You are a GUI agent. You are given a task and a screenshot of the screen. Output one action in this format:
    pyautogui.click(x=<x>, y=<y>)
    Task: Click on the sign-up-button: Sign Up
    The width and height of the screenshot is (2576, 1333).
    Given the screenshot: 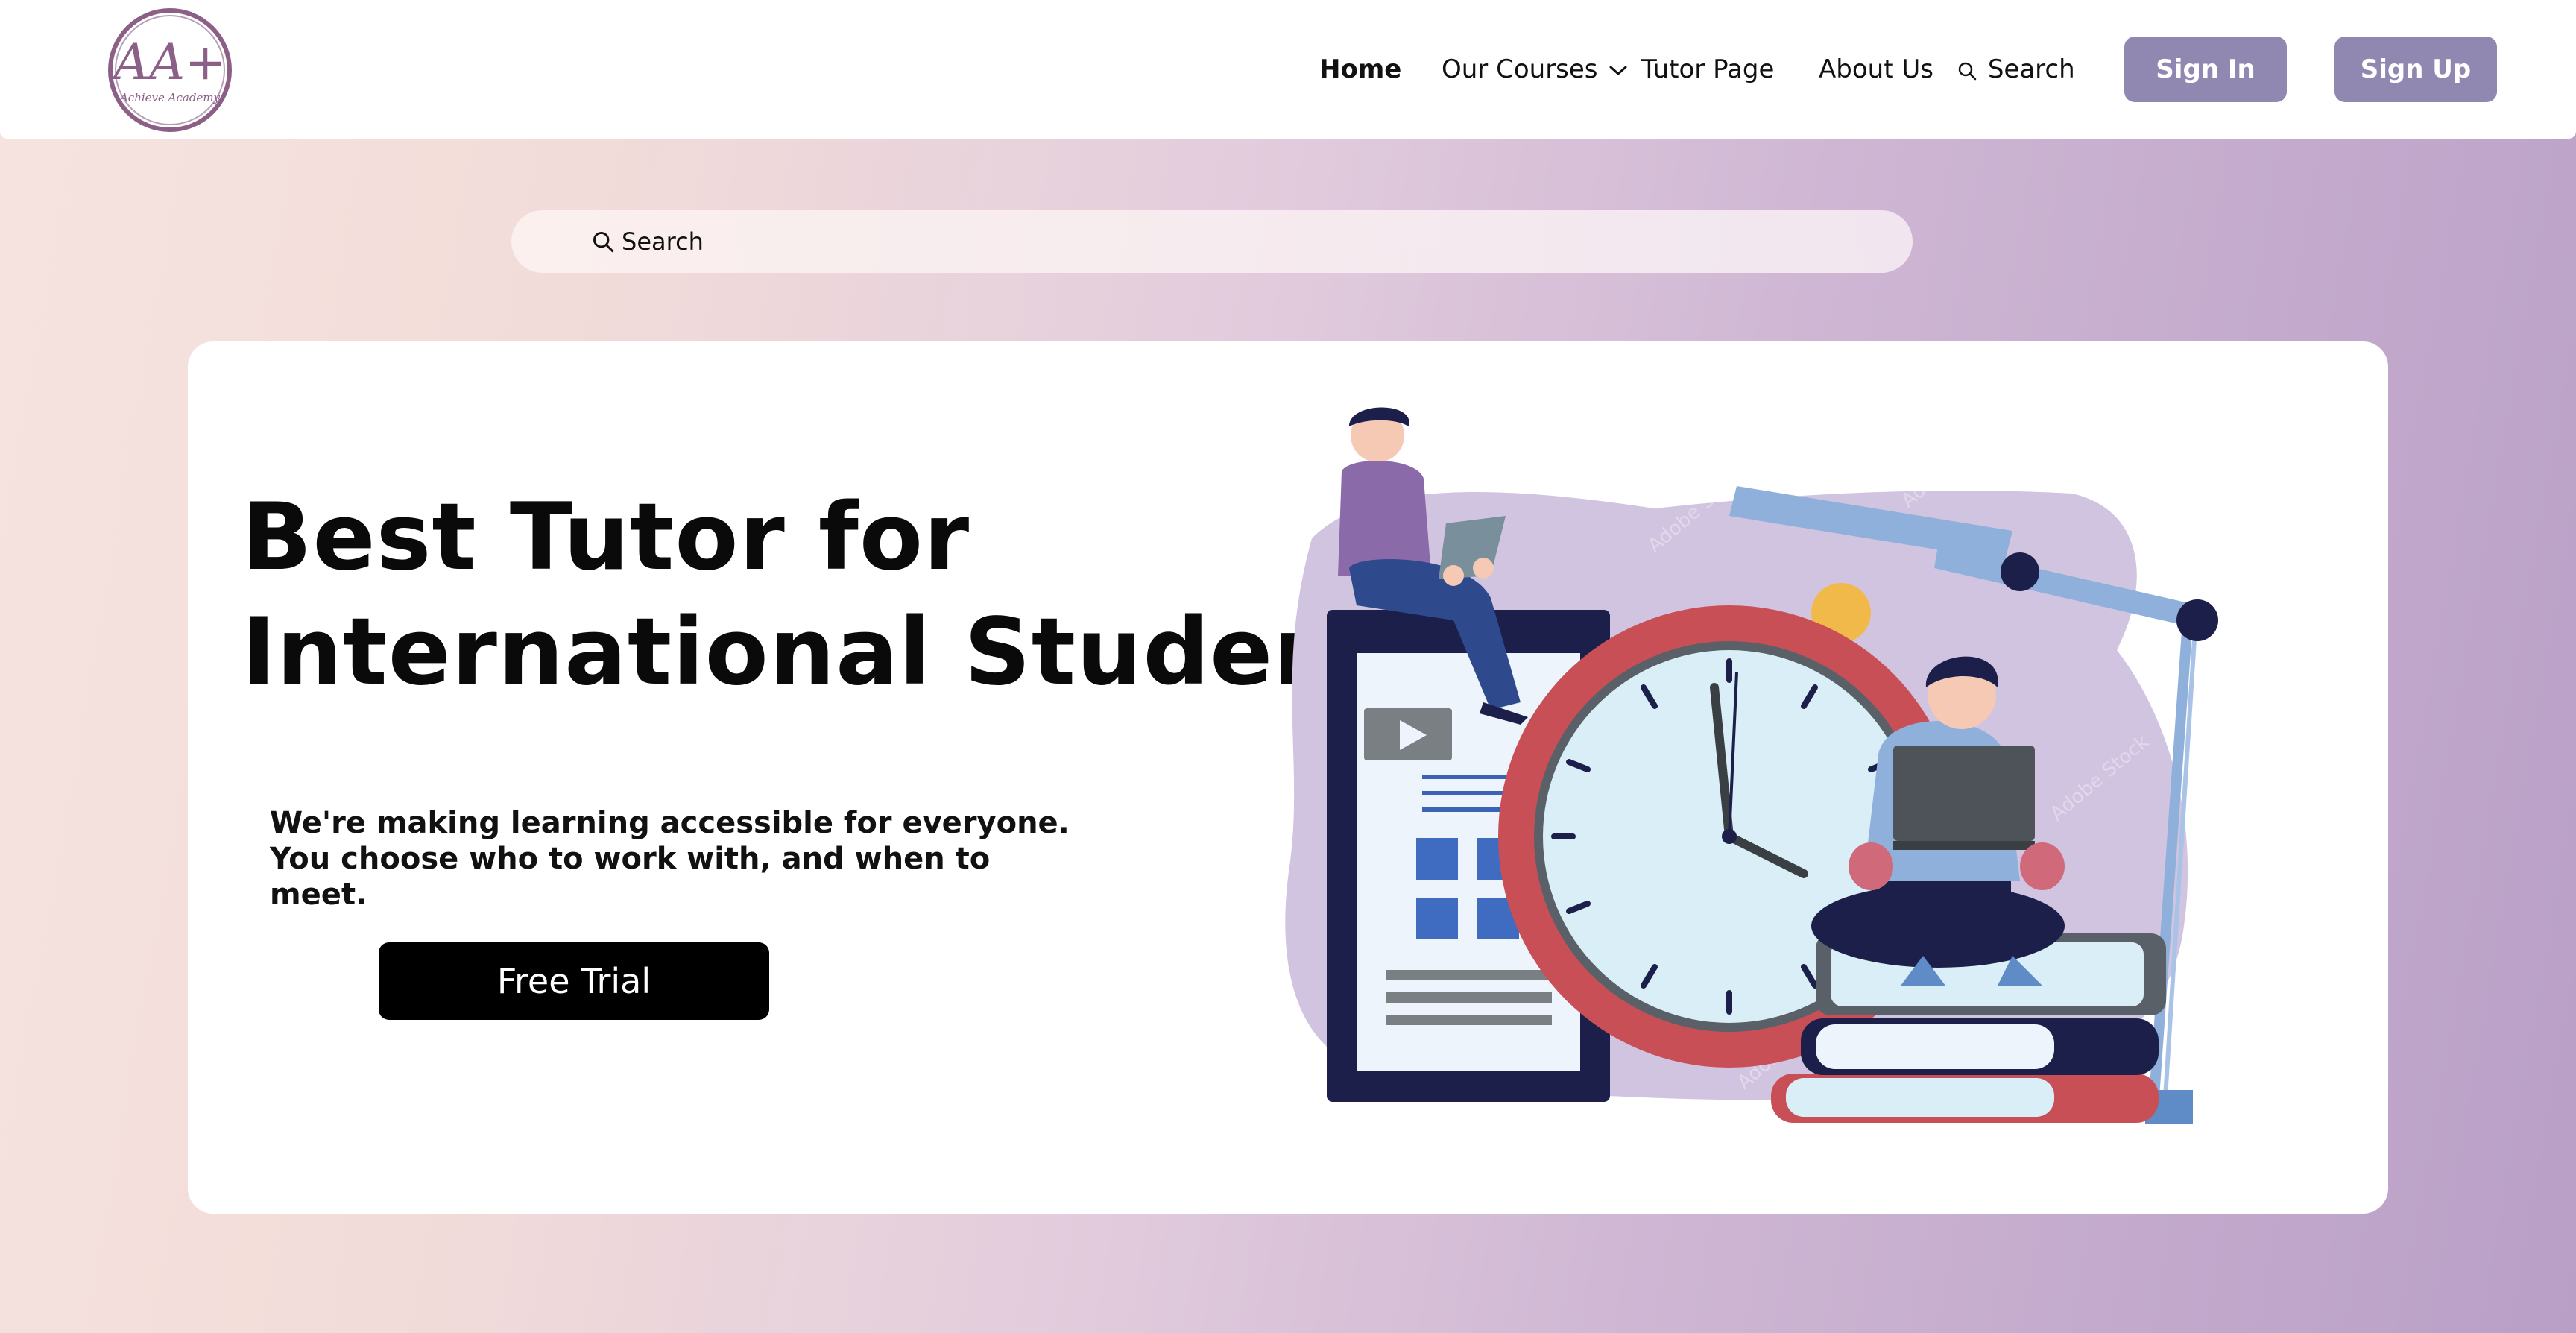 What is the action you would take?
    pyautogui.click(x=2415, y=69)
    